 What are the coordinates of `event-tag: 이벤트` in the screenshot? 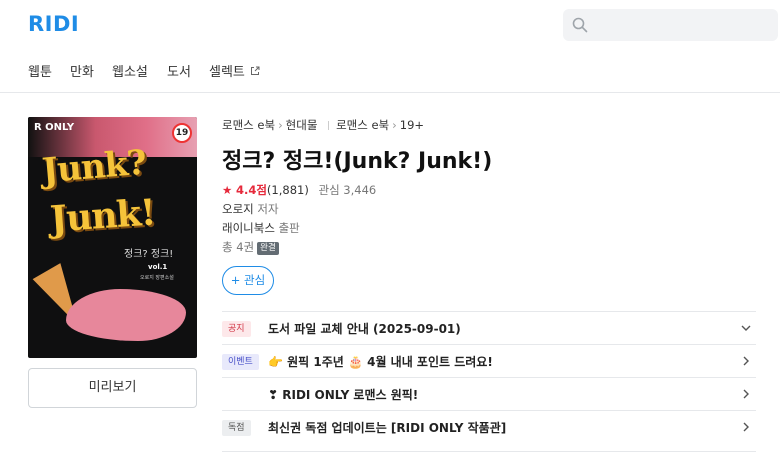 It's located at (240, 362).